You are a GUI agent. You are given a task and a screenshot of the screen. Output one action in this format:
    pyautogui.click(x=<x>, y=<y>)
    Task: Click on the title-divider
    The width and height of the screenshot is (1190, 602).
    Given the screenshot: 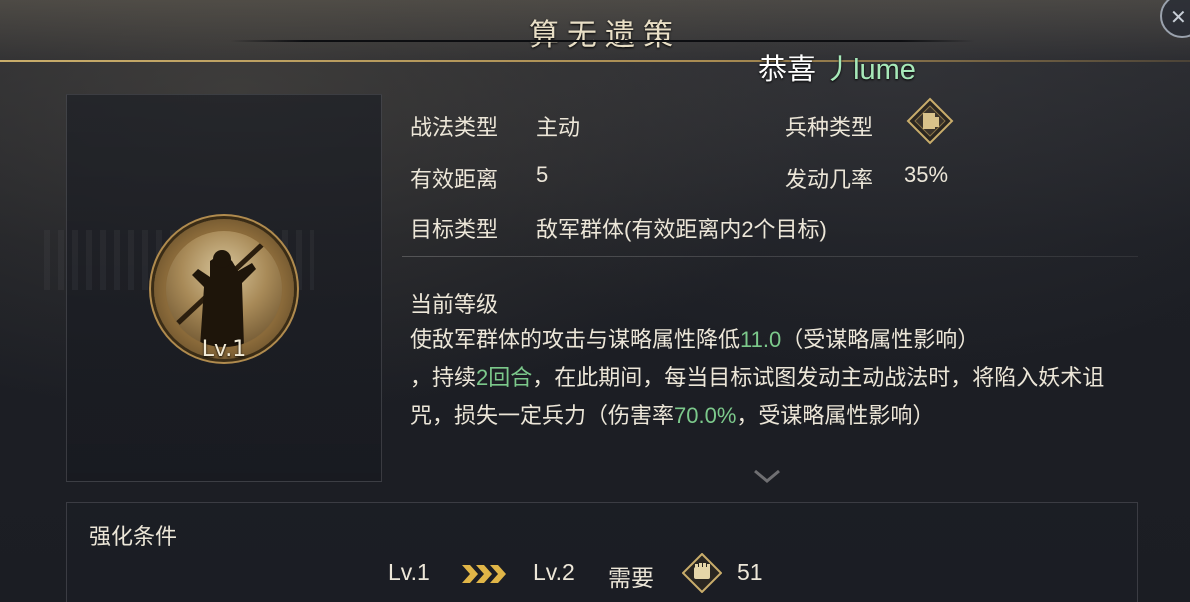 What is the action you would take?
    pyautogui.click(x=602, y=41)
    